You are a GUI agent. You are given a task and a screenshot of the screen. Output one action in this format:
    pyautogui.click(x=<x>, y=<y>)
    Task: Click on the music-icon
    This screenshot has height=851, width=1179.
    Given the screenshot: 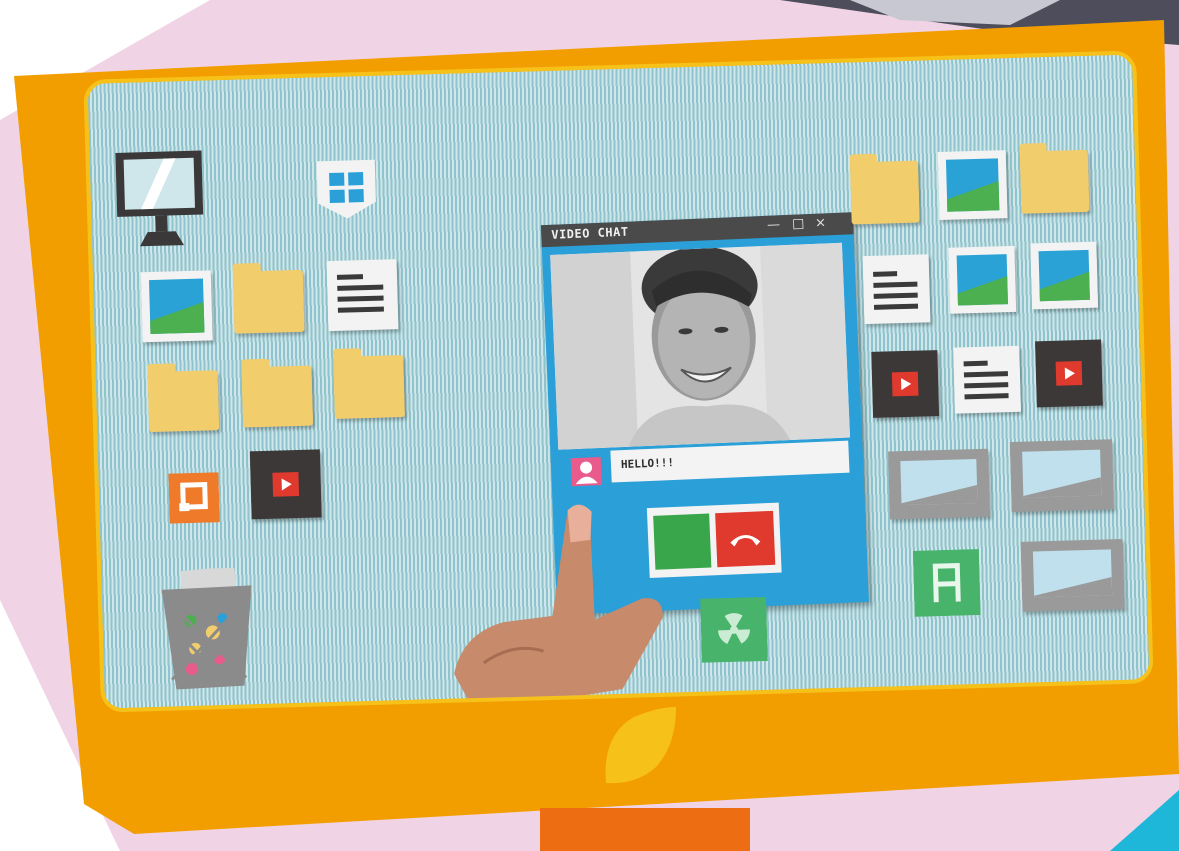 What is the action you would take?
    pyautogui.click(x=194, y=498)
    